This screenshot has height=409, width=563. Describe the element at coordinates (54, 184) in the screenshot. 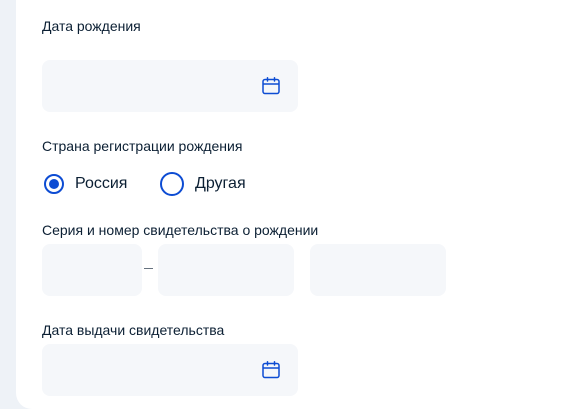

I see `radio-russia-circle` at that location.